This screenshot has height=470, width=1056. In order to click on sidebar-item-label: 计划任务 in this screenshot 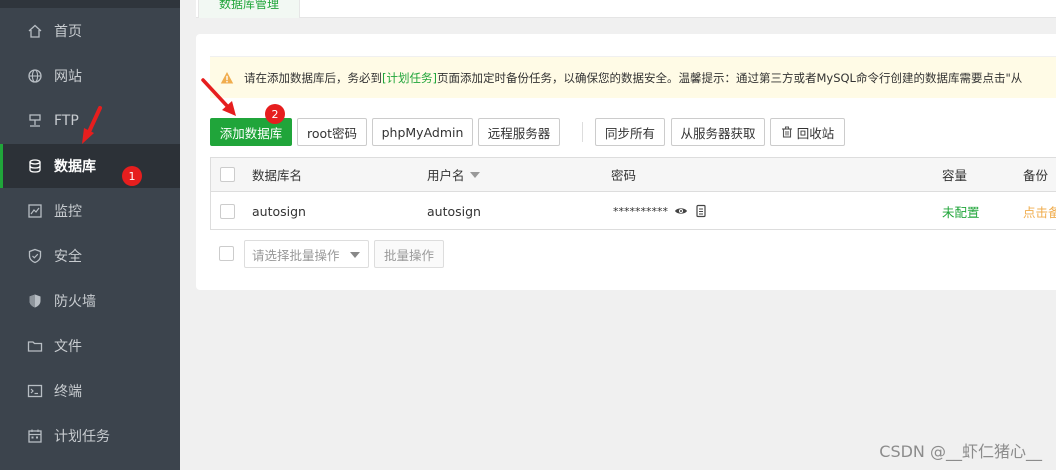, I will do `click(82, 437)`.